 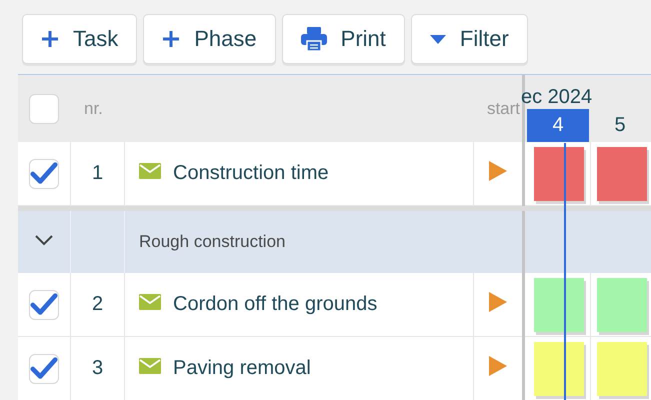 What do you see at coordinates (438, 39) in the screenshot?
I see `caret-icon` at bounding box center [438, 39].